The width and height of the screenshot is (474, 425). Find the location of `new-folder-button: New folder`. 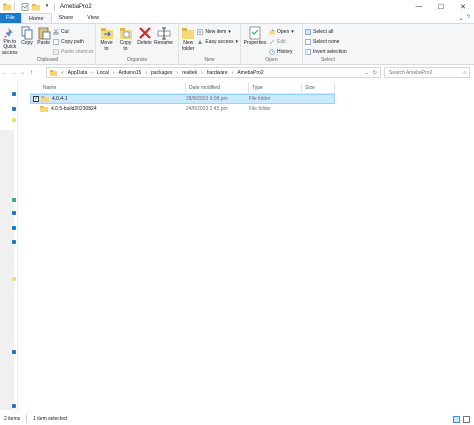

new-folder-button: New folder is located at coordinates (188, 41).